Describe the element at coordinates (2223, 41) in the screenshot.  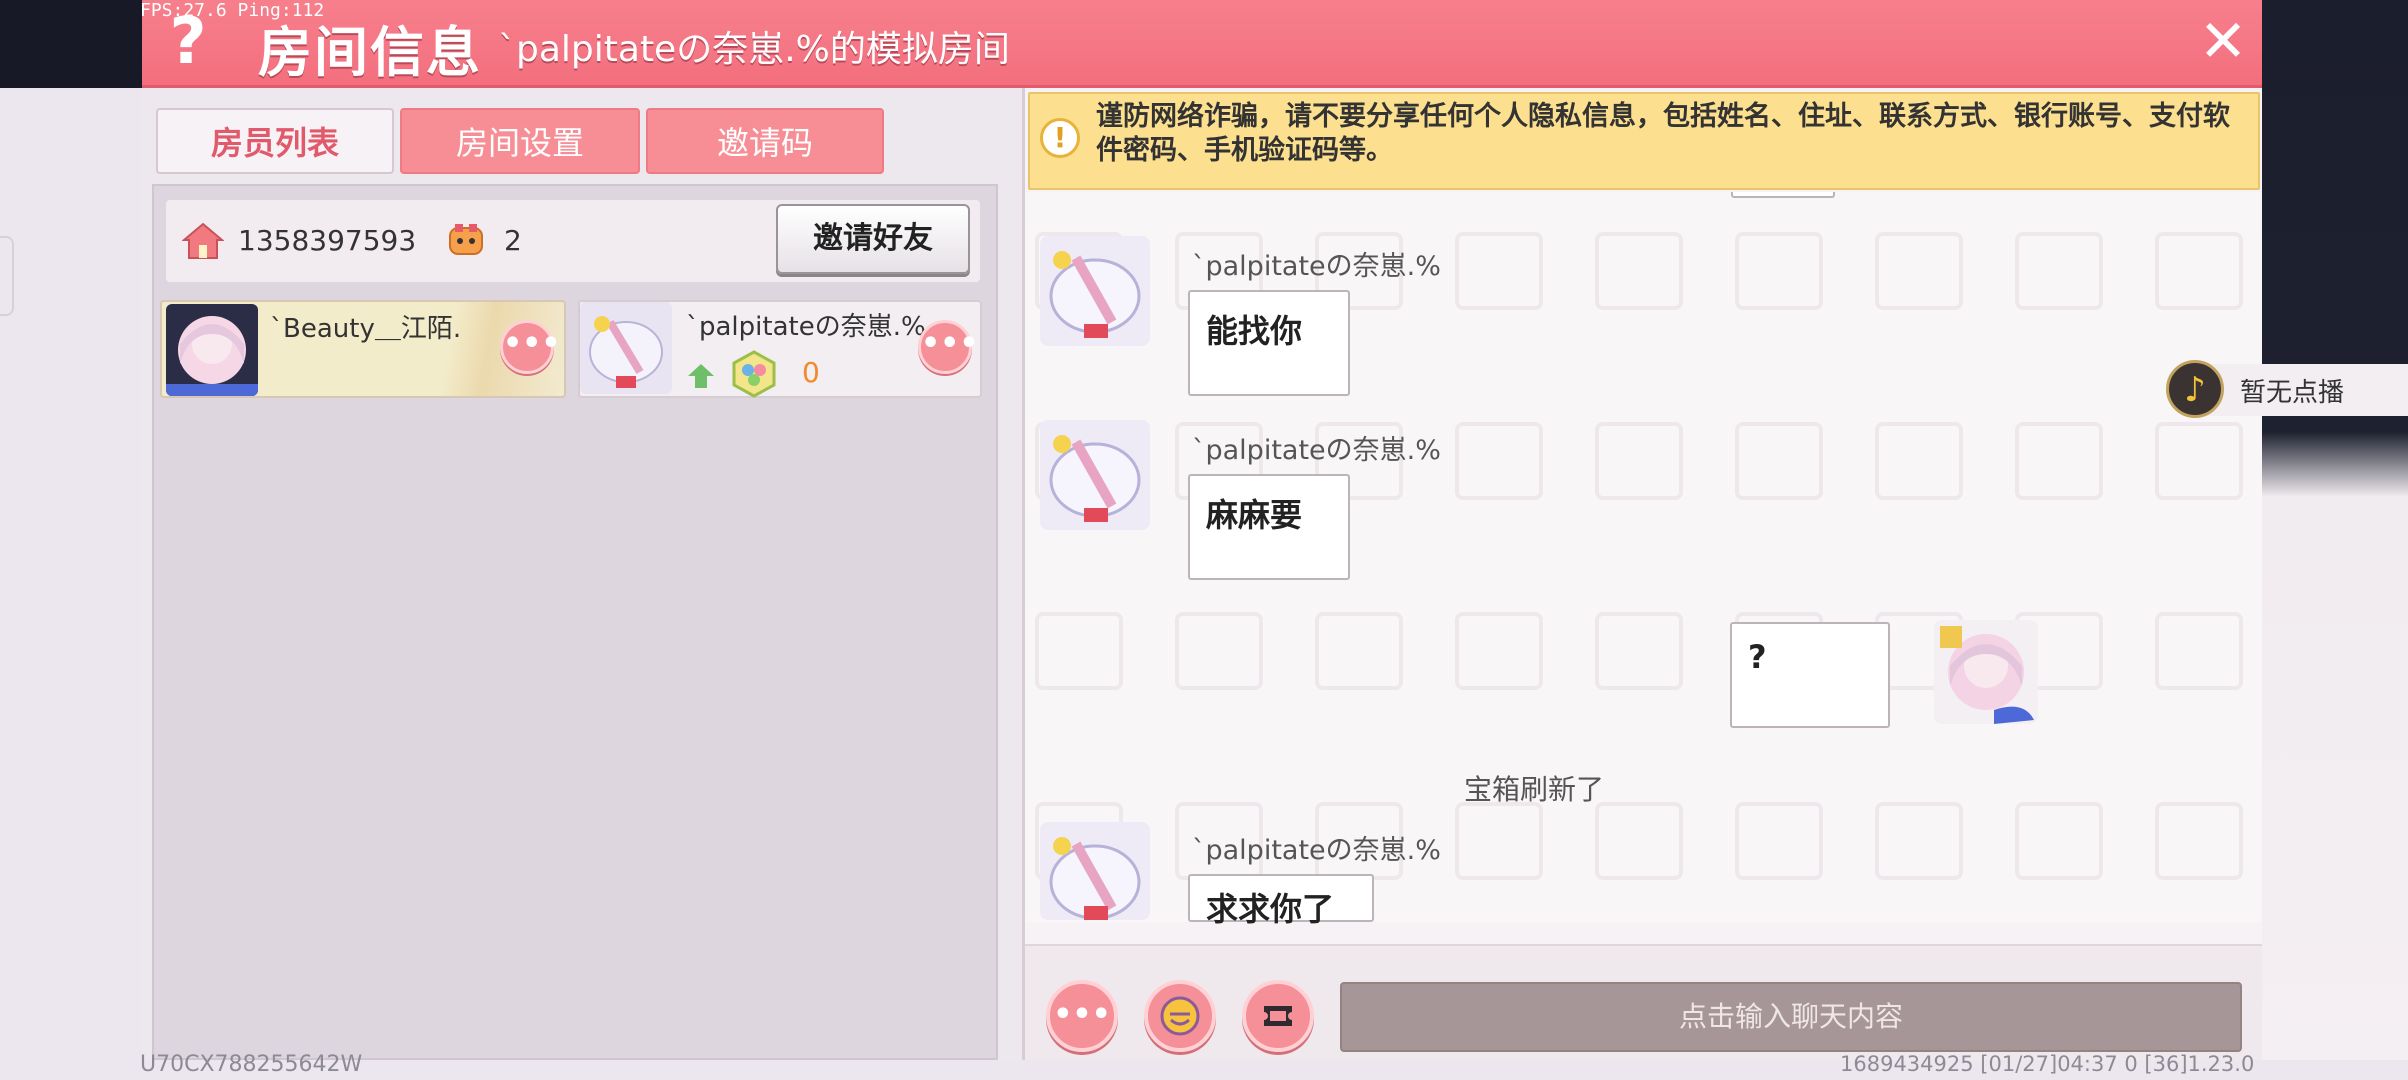
I see `close-icon: ✕` at that location.